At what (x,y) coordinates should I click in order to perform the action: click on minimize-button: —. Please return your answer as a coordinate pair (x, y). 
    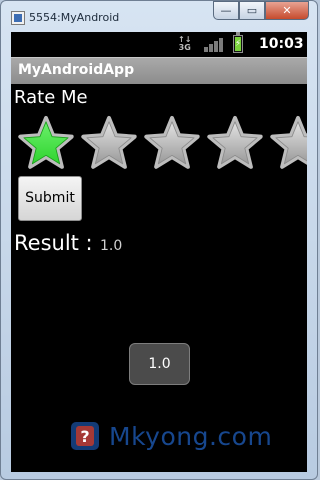
    Looking at the image, I should click on (226, 10).